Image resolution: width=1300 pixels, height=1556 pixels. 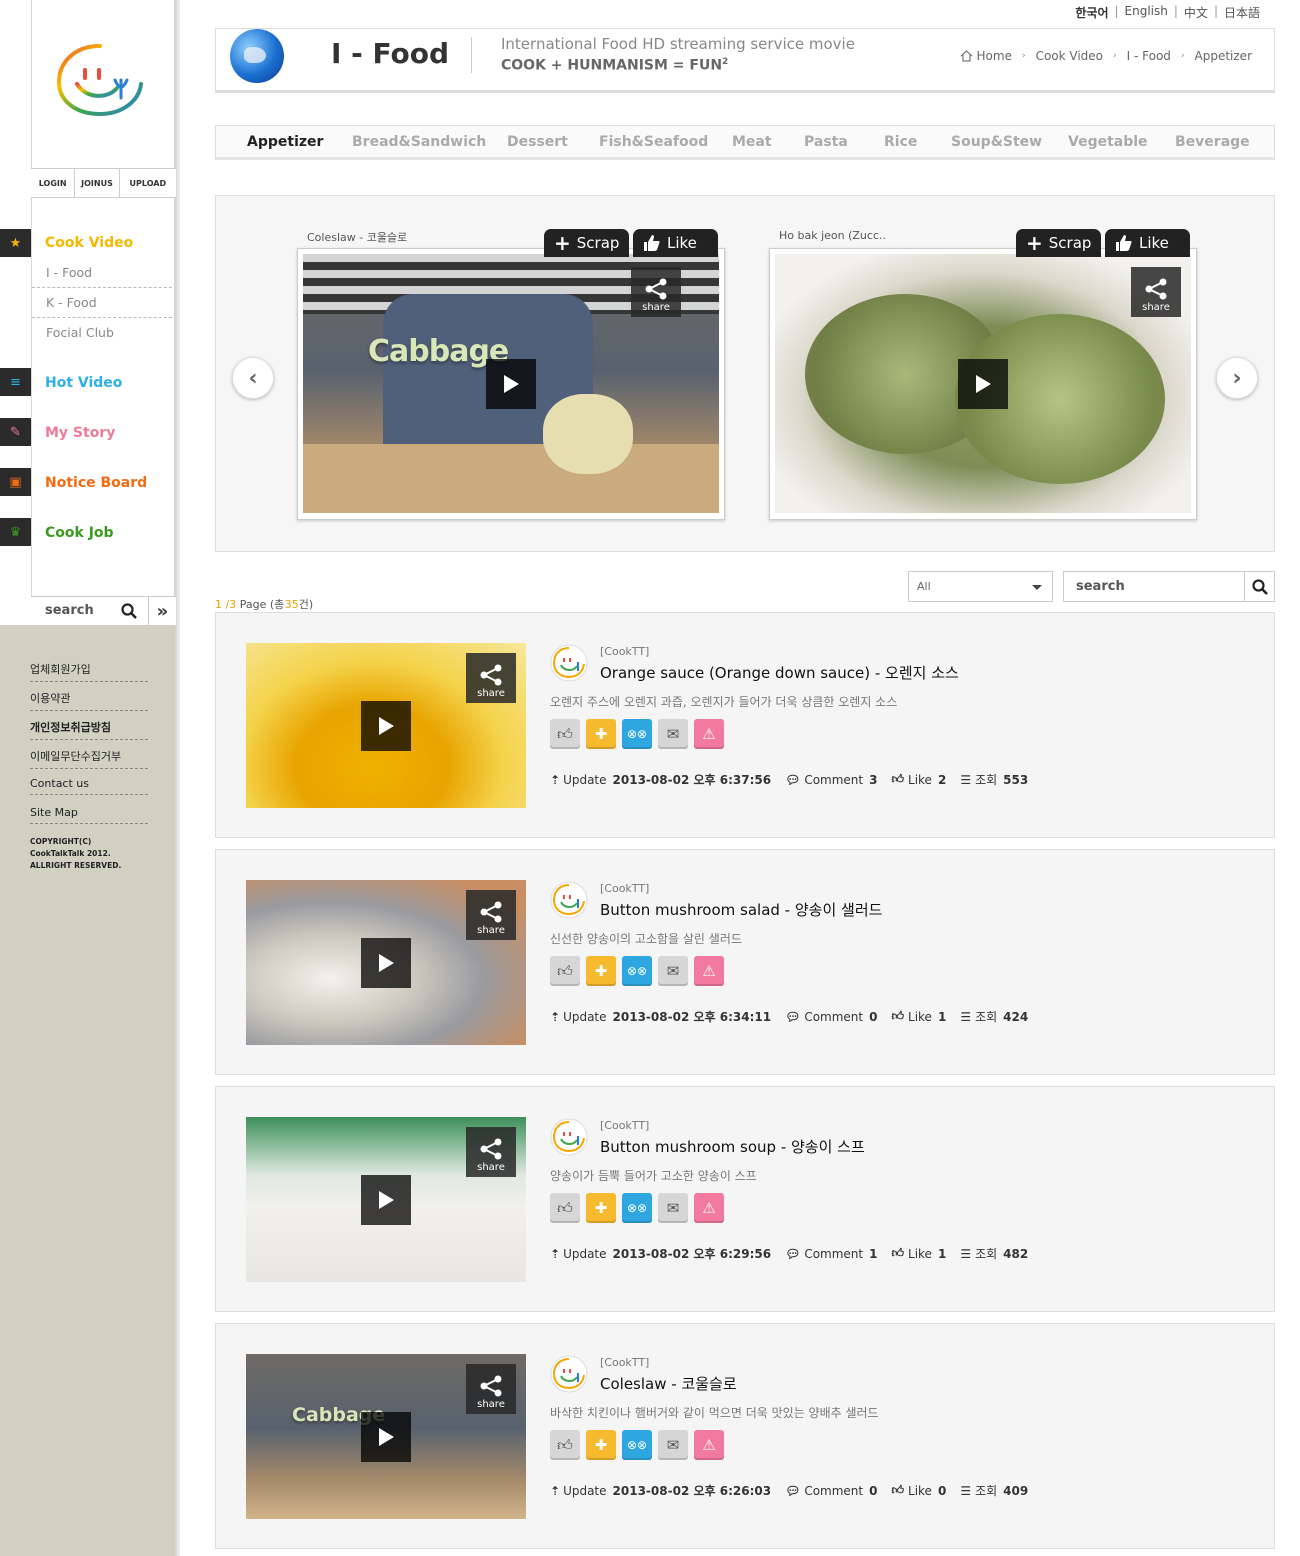 What do you see at coordinates (96, 483) in the screenshot?
I see `nav-notice-board: Notice Board` at bounding box center [96, 483].